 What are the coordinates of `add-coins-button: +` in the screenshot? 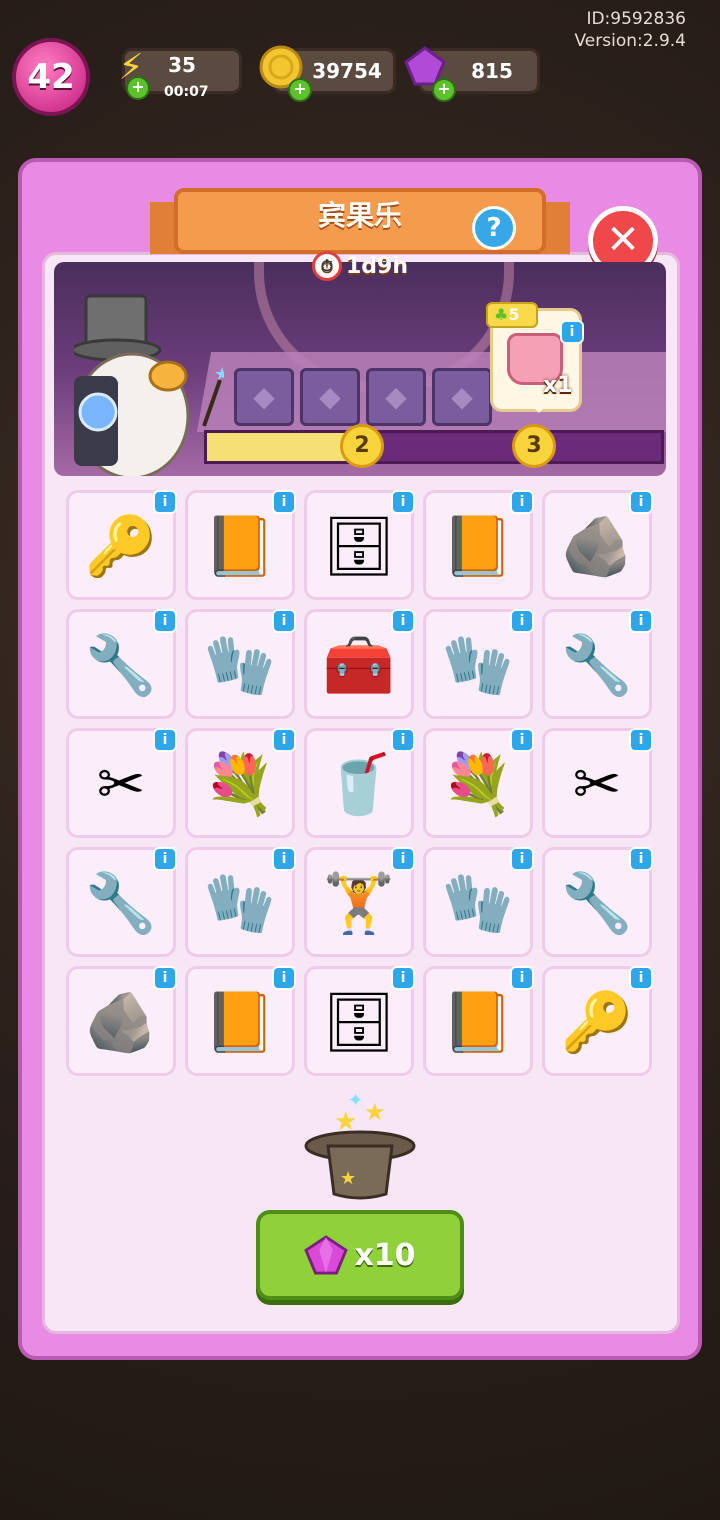 It's located at (300, 90).